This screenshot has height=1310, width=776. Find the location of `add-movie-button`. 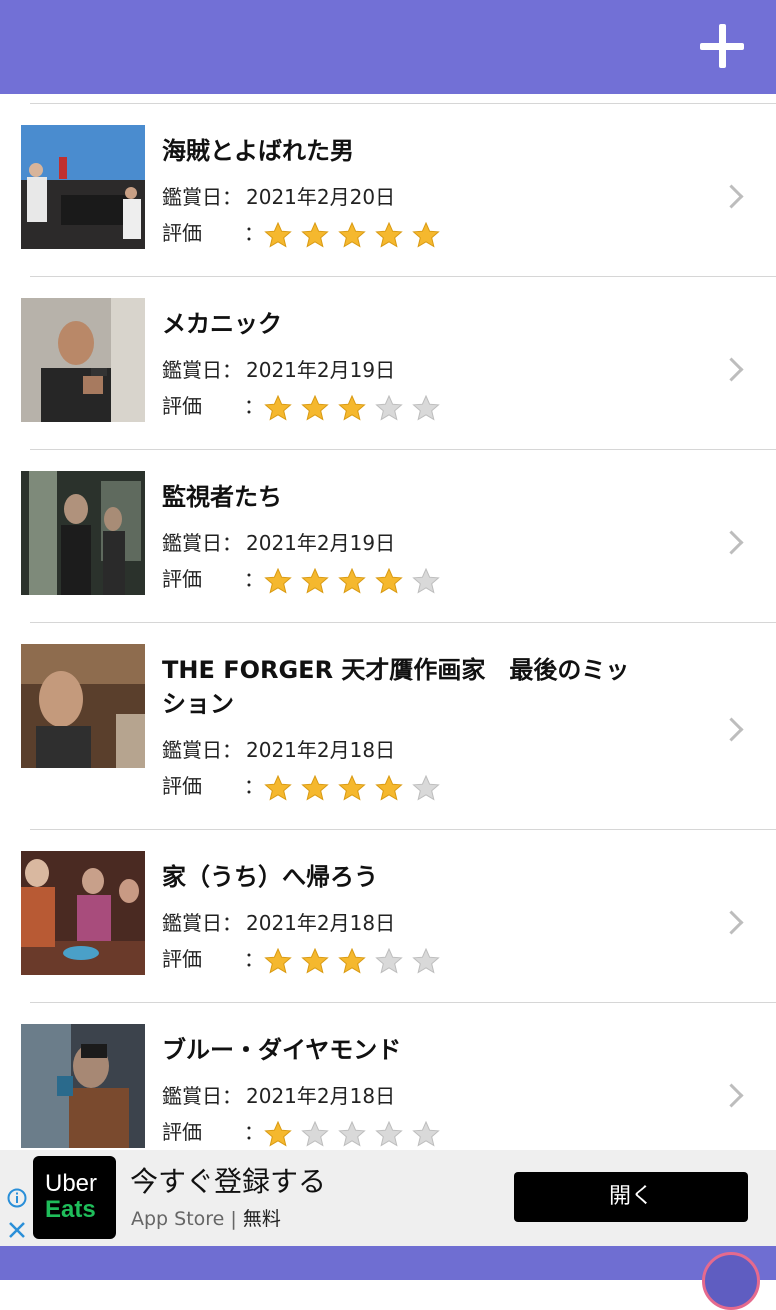

add-movie-button is located at coordinates (722, 46).